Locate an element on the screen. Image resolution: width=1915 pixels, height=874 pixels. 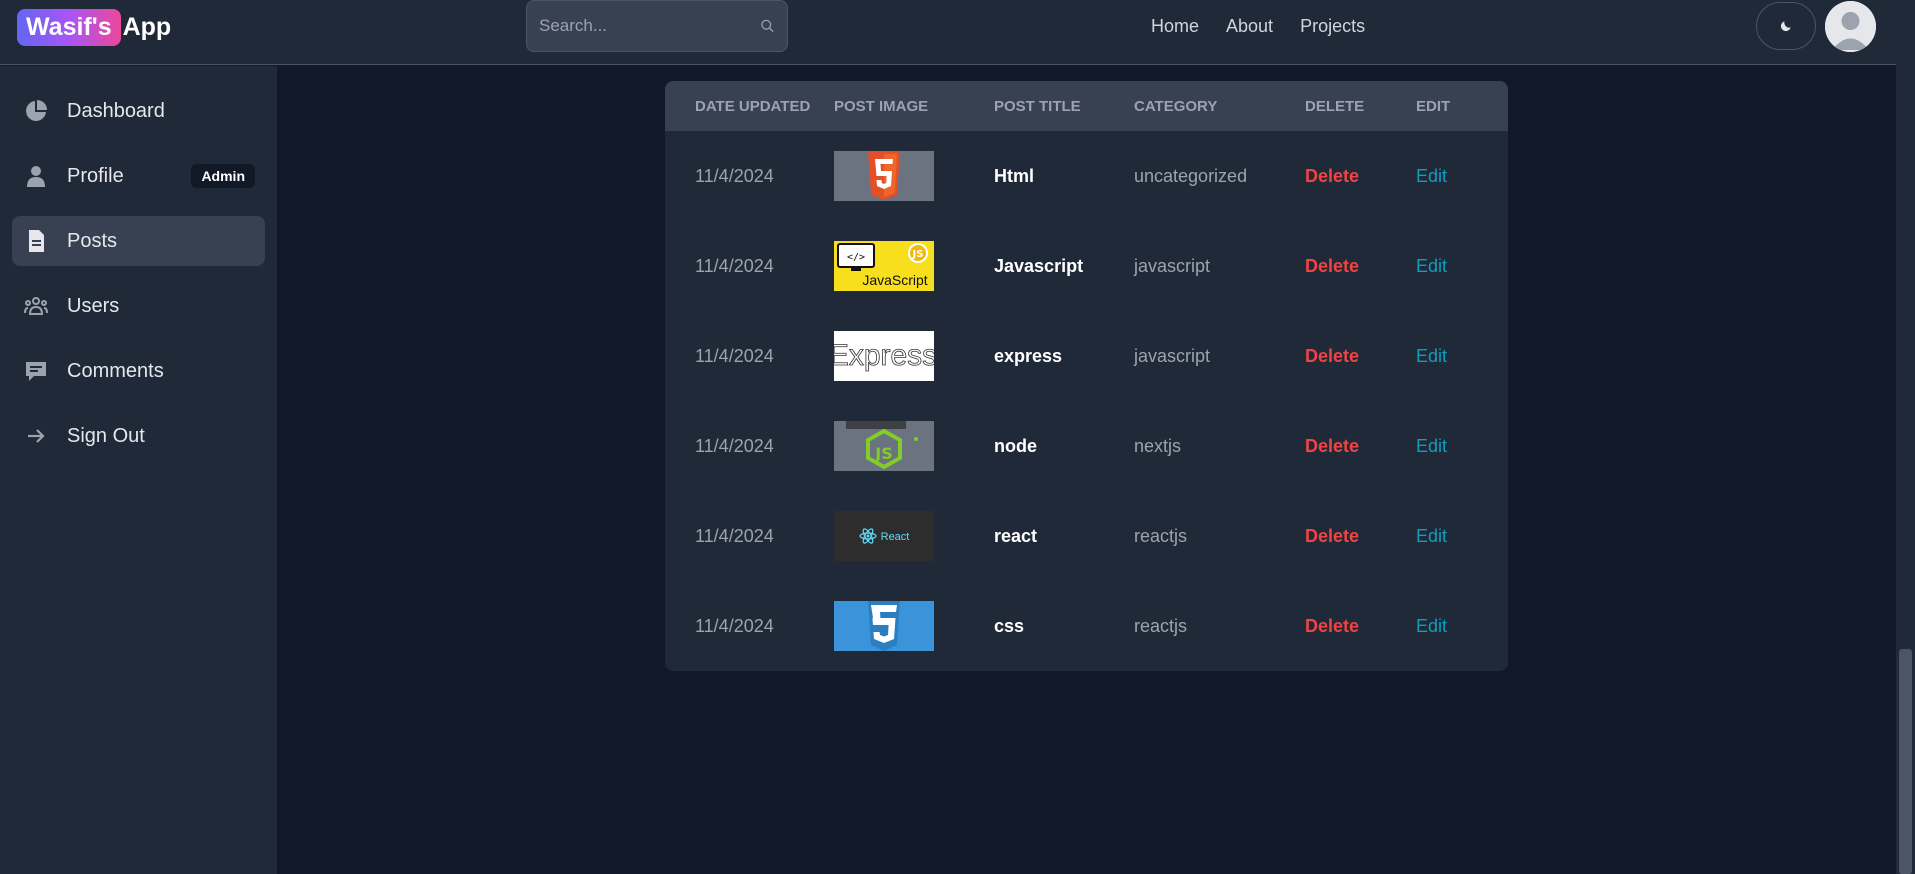
column-header-category: CATEGORY is located at coordinates (1176, 106).